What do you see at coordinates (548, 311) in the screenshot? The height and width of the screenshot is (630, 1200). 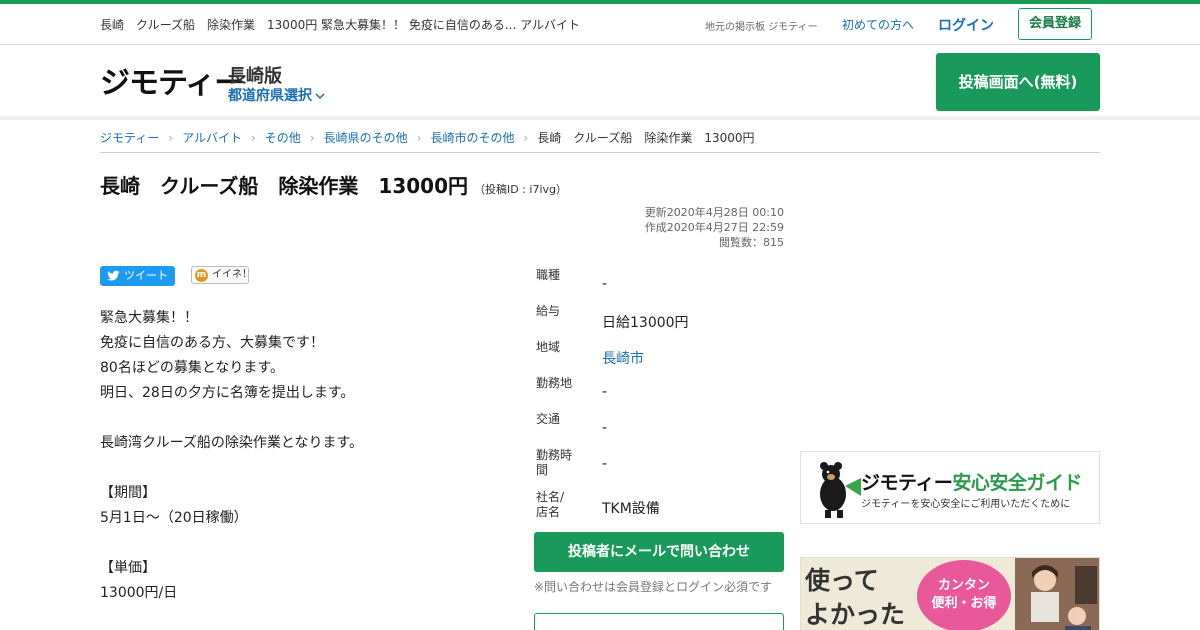 I see `detail-label: 給与` at bounding box center [548, 311].